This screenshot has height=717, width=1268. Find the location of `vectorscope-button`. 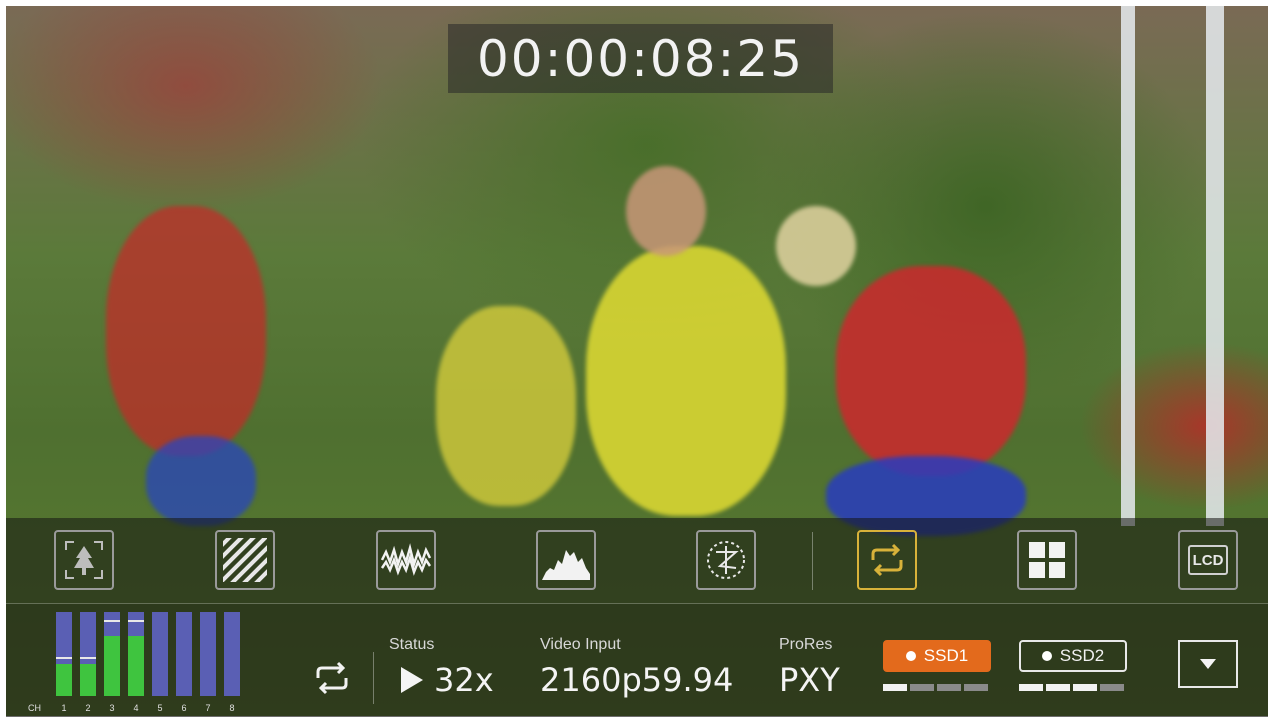

vectorscope-button is located at coordinates (726, 560).